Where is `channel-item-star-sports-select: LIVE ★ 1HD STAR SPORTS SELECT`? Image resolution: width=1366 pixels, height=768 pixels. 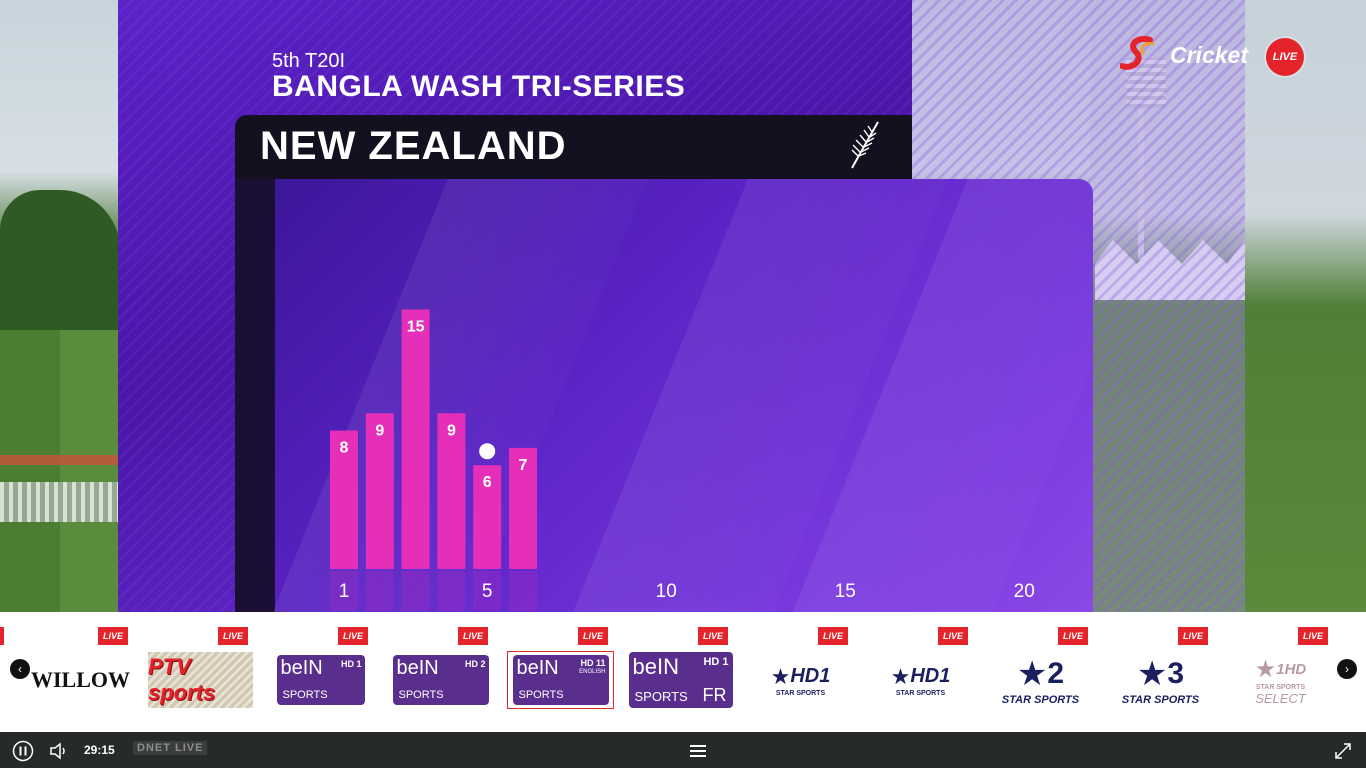
channel-item-star-sports-select: LIVE ★ 1HD STAR SPORTS SELECT is located at coordinates (1276, 672).